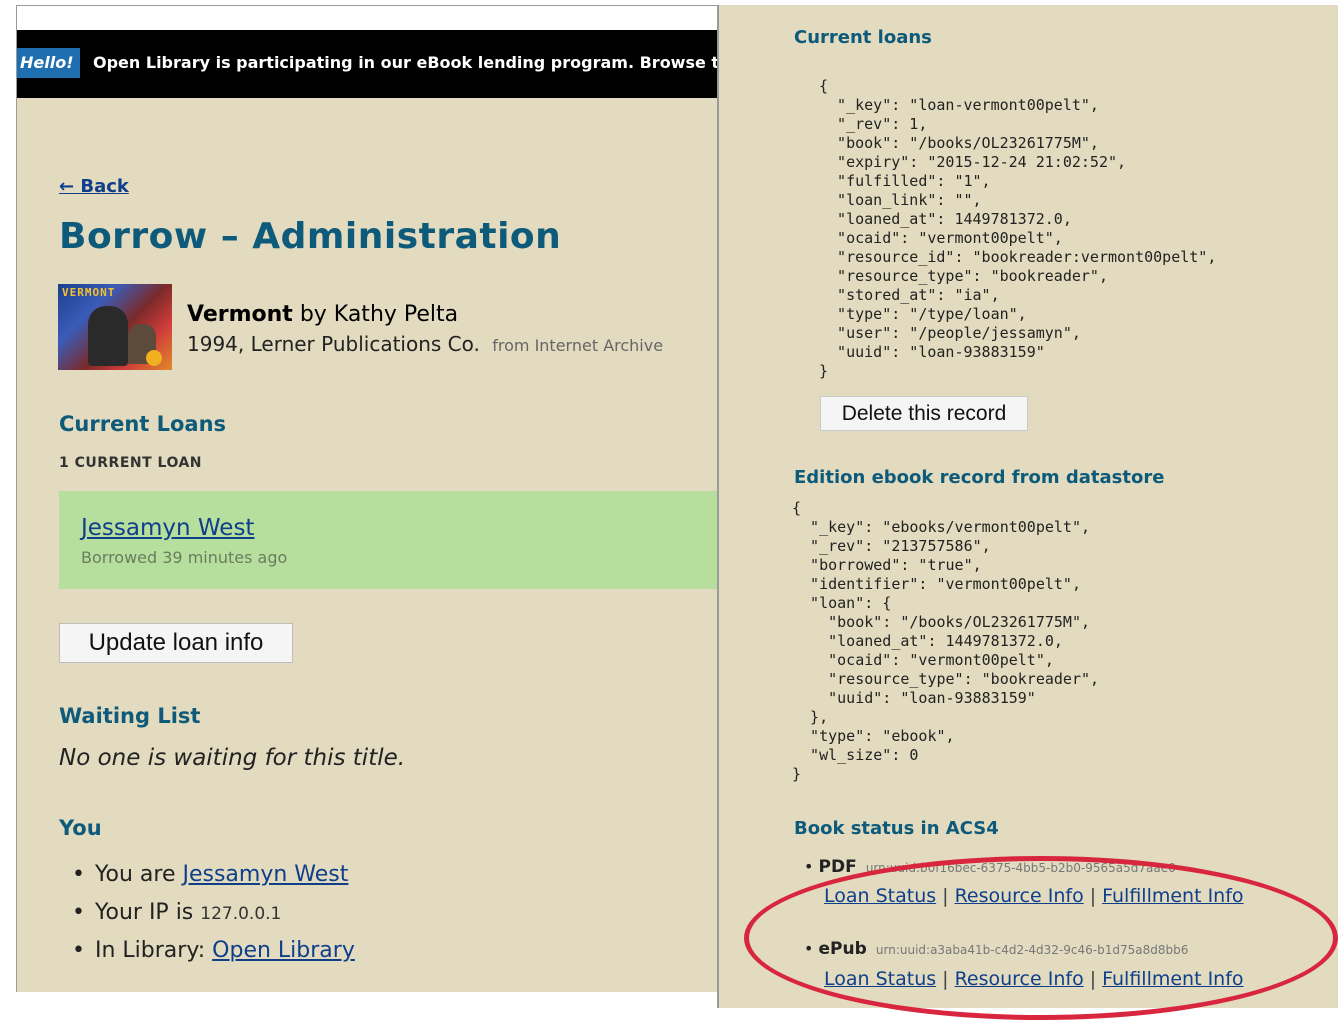 The width and height of the screenshot is (1338, 1020). What do you see at coordinates (94, 186) in the screenshot?
I see `back-link: ← Back` at bounding box center [94, 186].